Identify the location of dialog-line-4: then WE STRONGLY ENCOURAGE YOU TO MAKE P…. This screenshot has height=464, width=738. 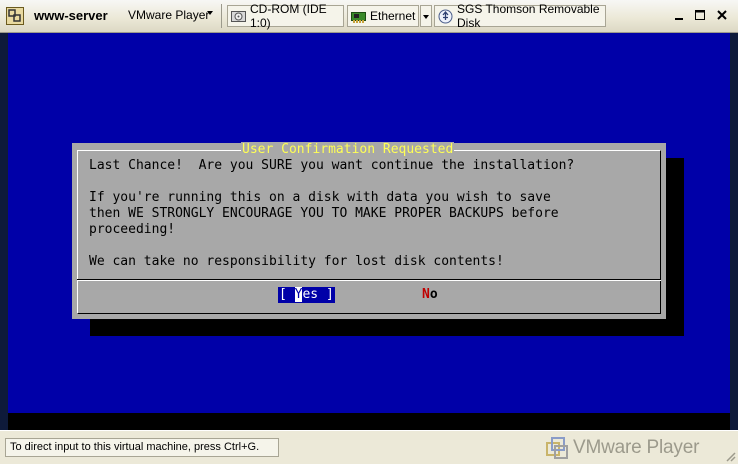
(324, 213).